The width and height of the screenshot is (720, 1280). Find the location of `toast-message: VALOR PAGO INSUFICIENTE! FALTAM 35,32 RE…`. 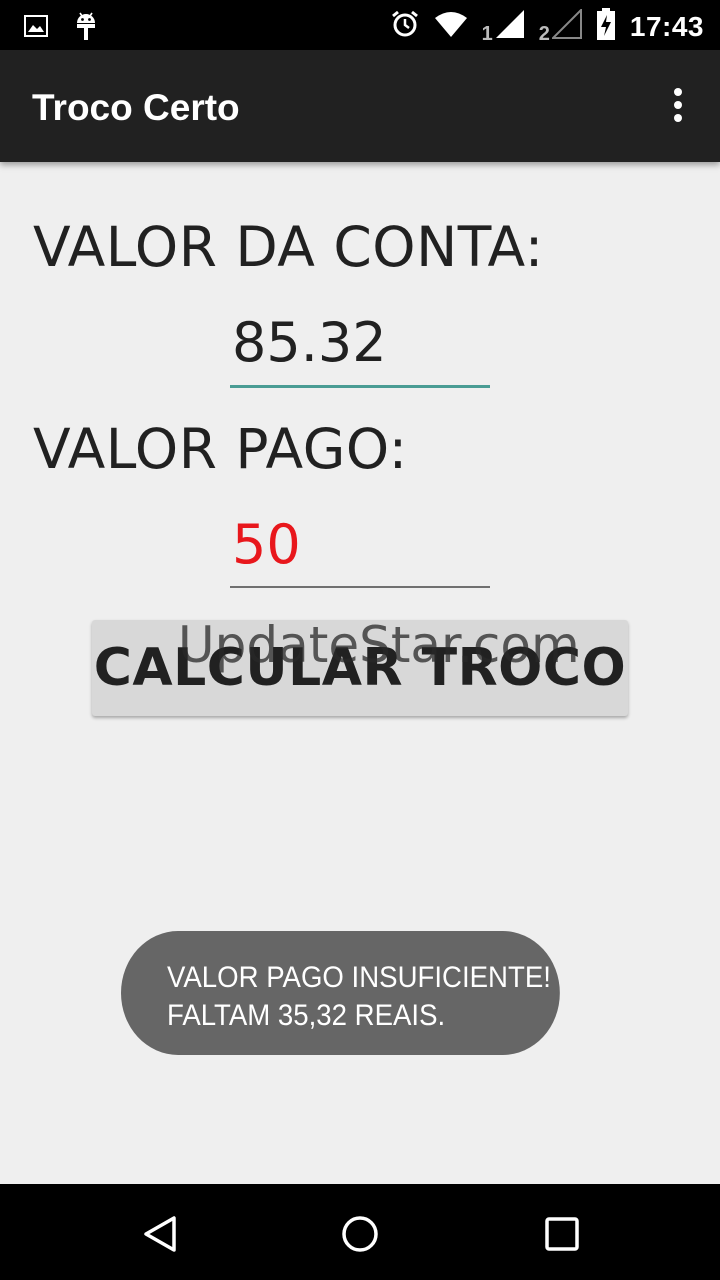

toast-message: VALOR PAGO INSUFICIENTE! FALTAM 35,32 RE… is located at coordinates (340, 993).